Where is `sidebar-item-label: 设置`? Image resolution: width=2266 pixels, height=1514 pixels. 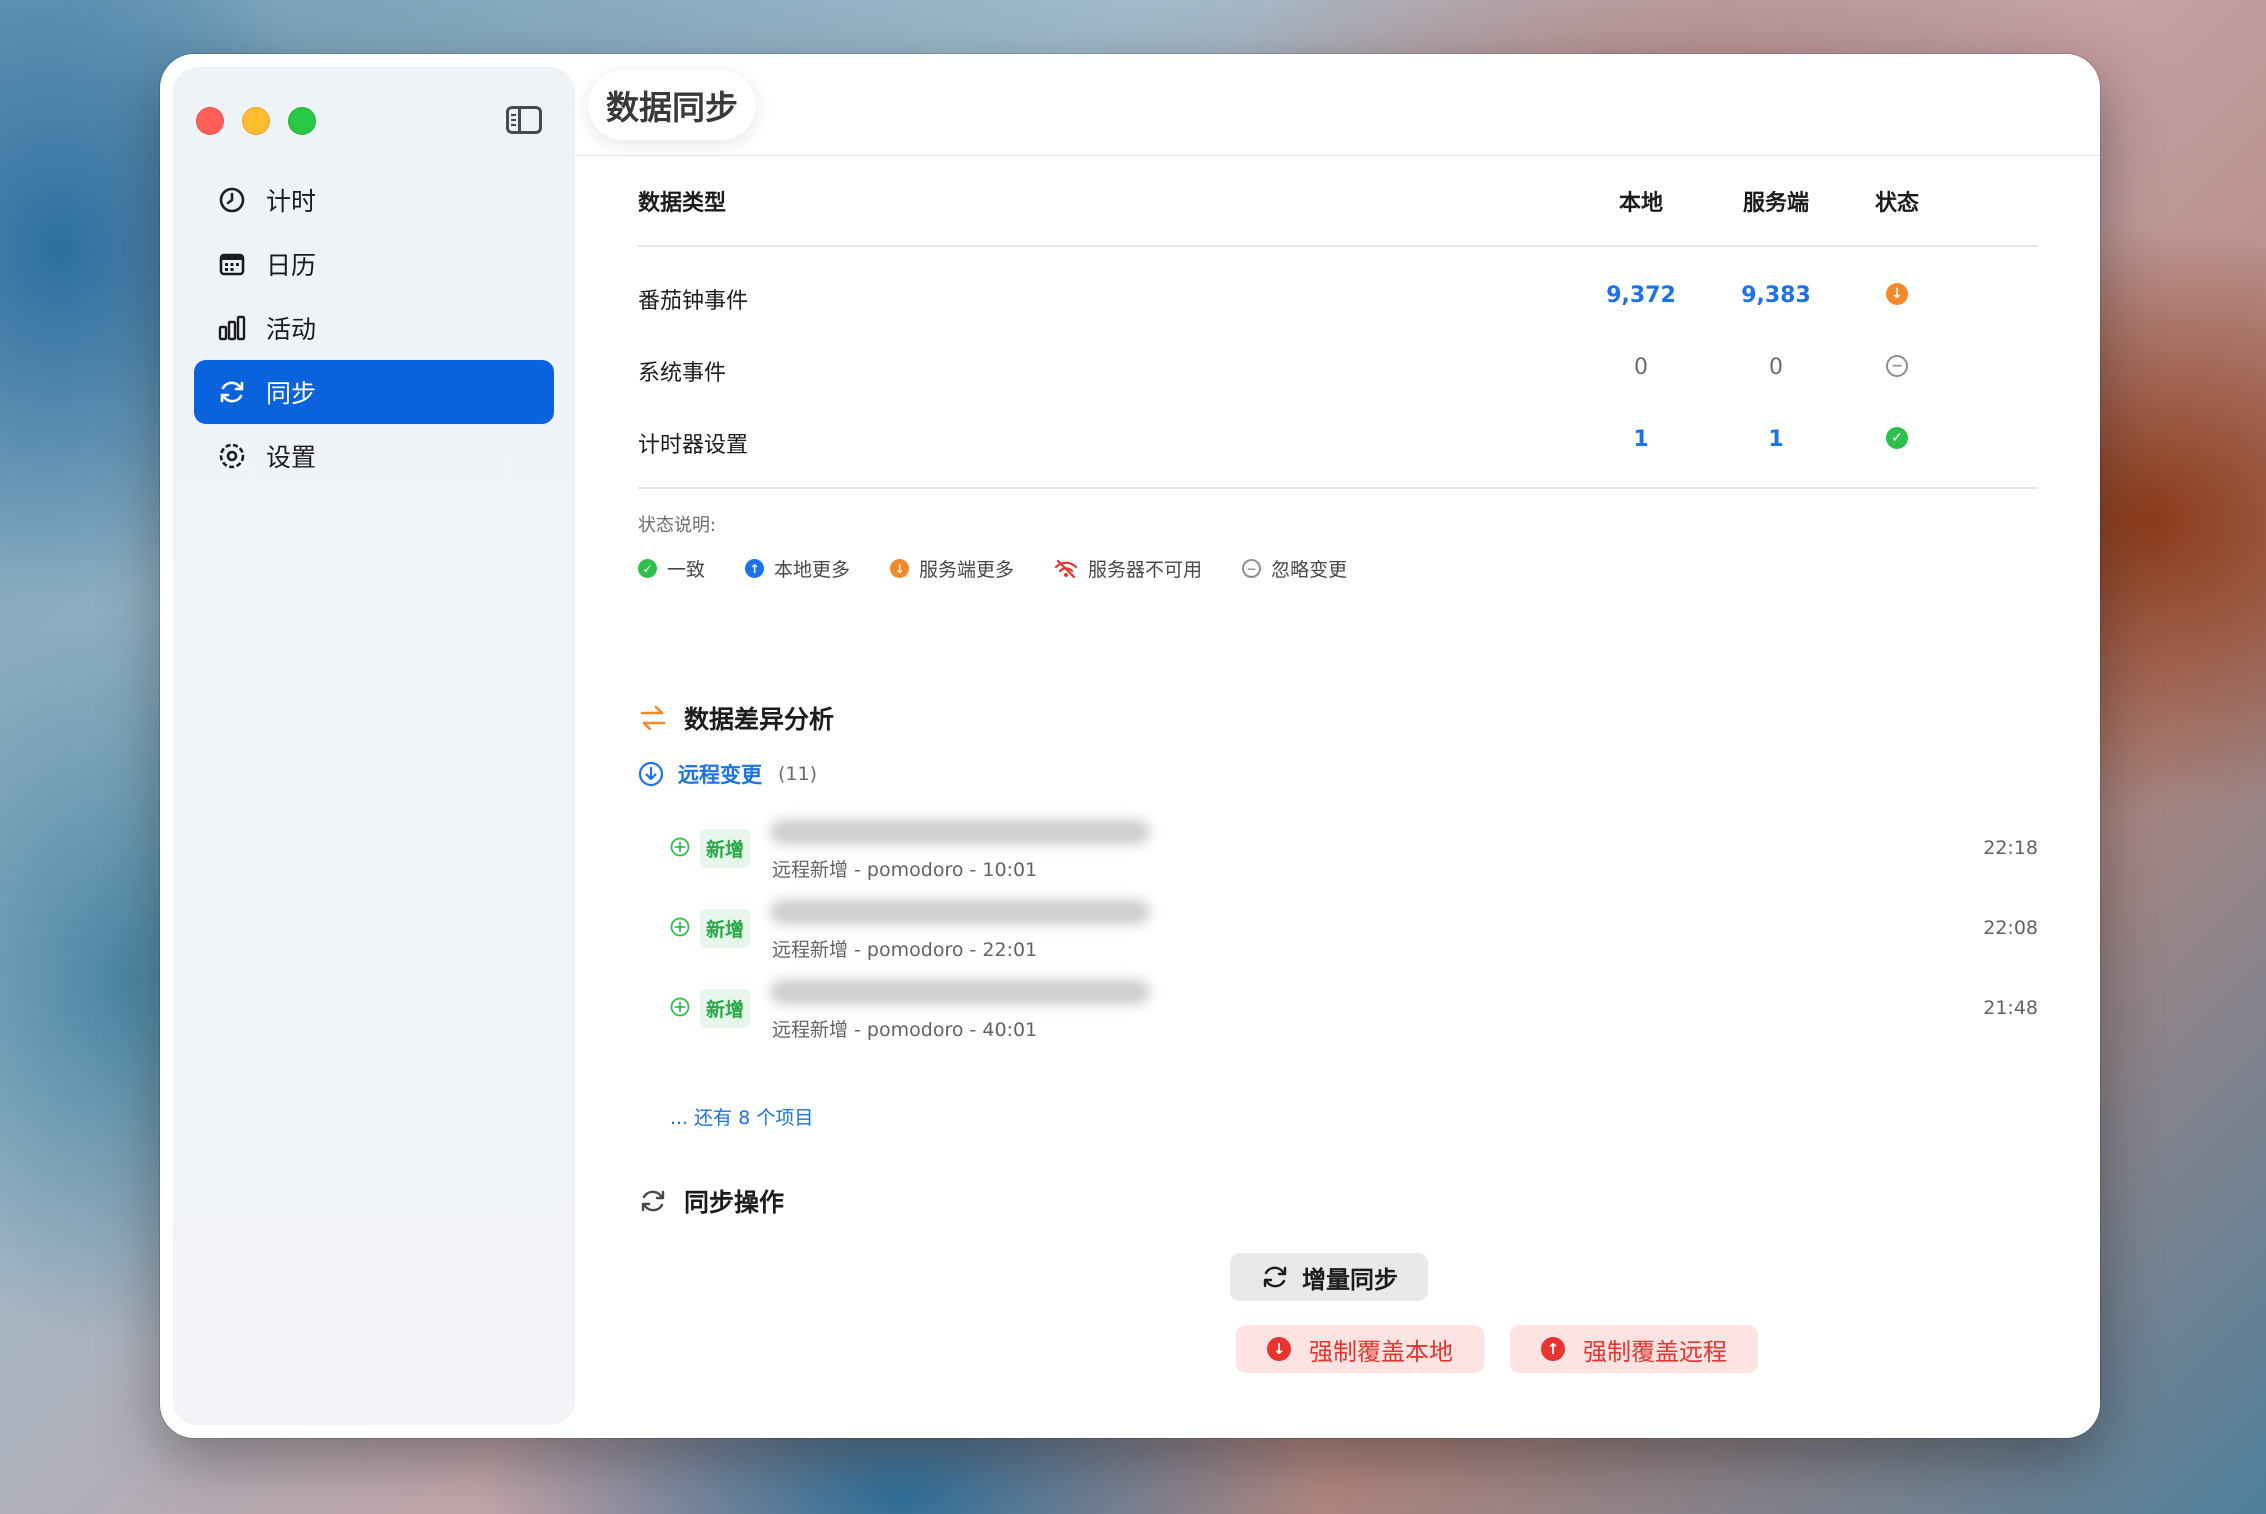
sidebar-item-label: 设置 is located at coordinates (291, 457).